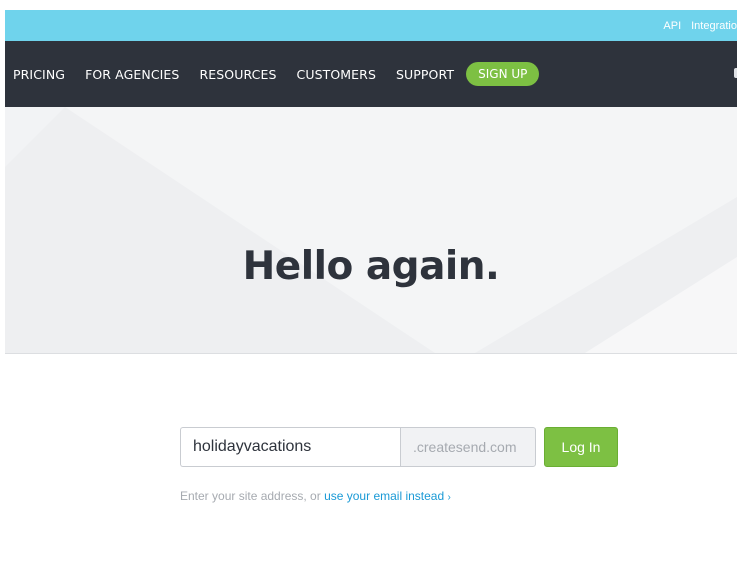  What do you see at coordinates (449, 497) in the screenshot?
I see `chevron-right-icon: ›` at bounding box center [449, 497].